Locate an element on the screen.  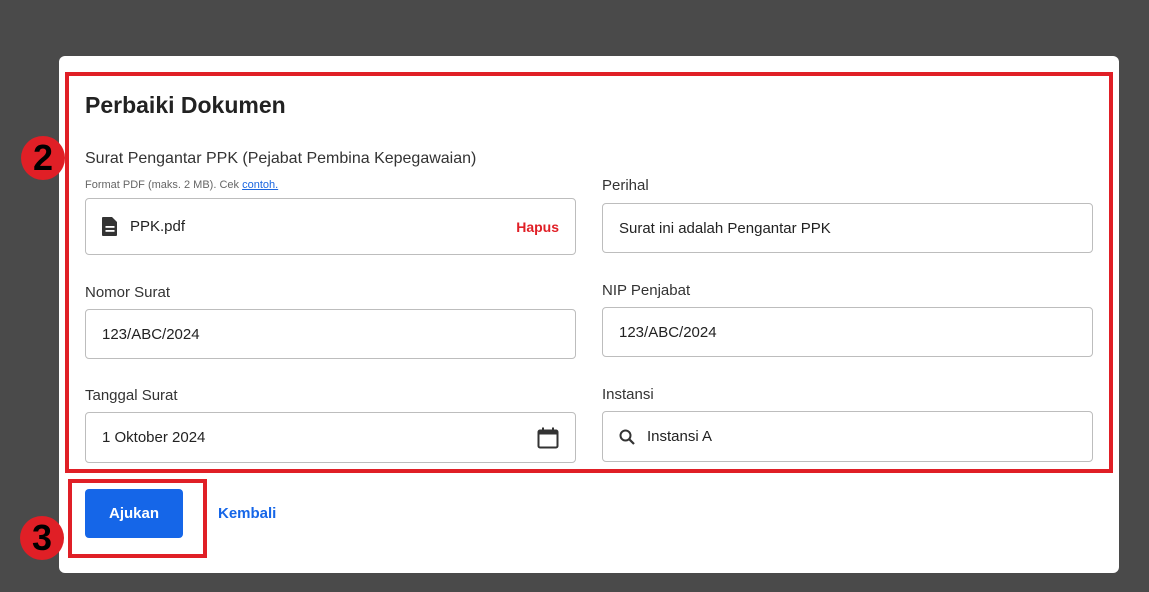
upload-hint: Format PDF (maks. 2 MB). Cek contoh. is located at coordinates (181, 185).